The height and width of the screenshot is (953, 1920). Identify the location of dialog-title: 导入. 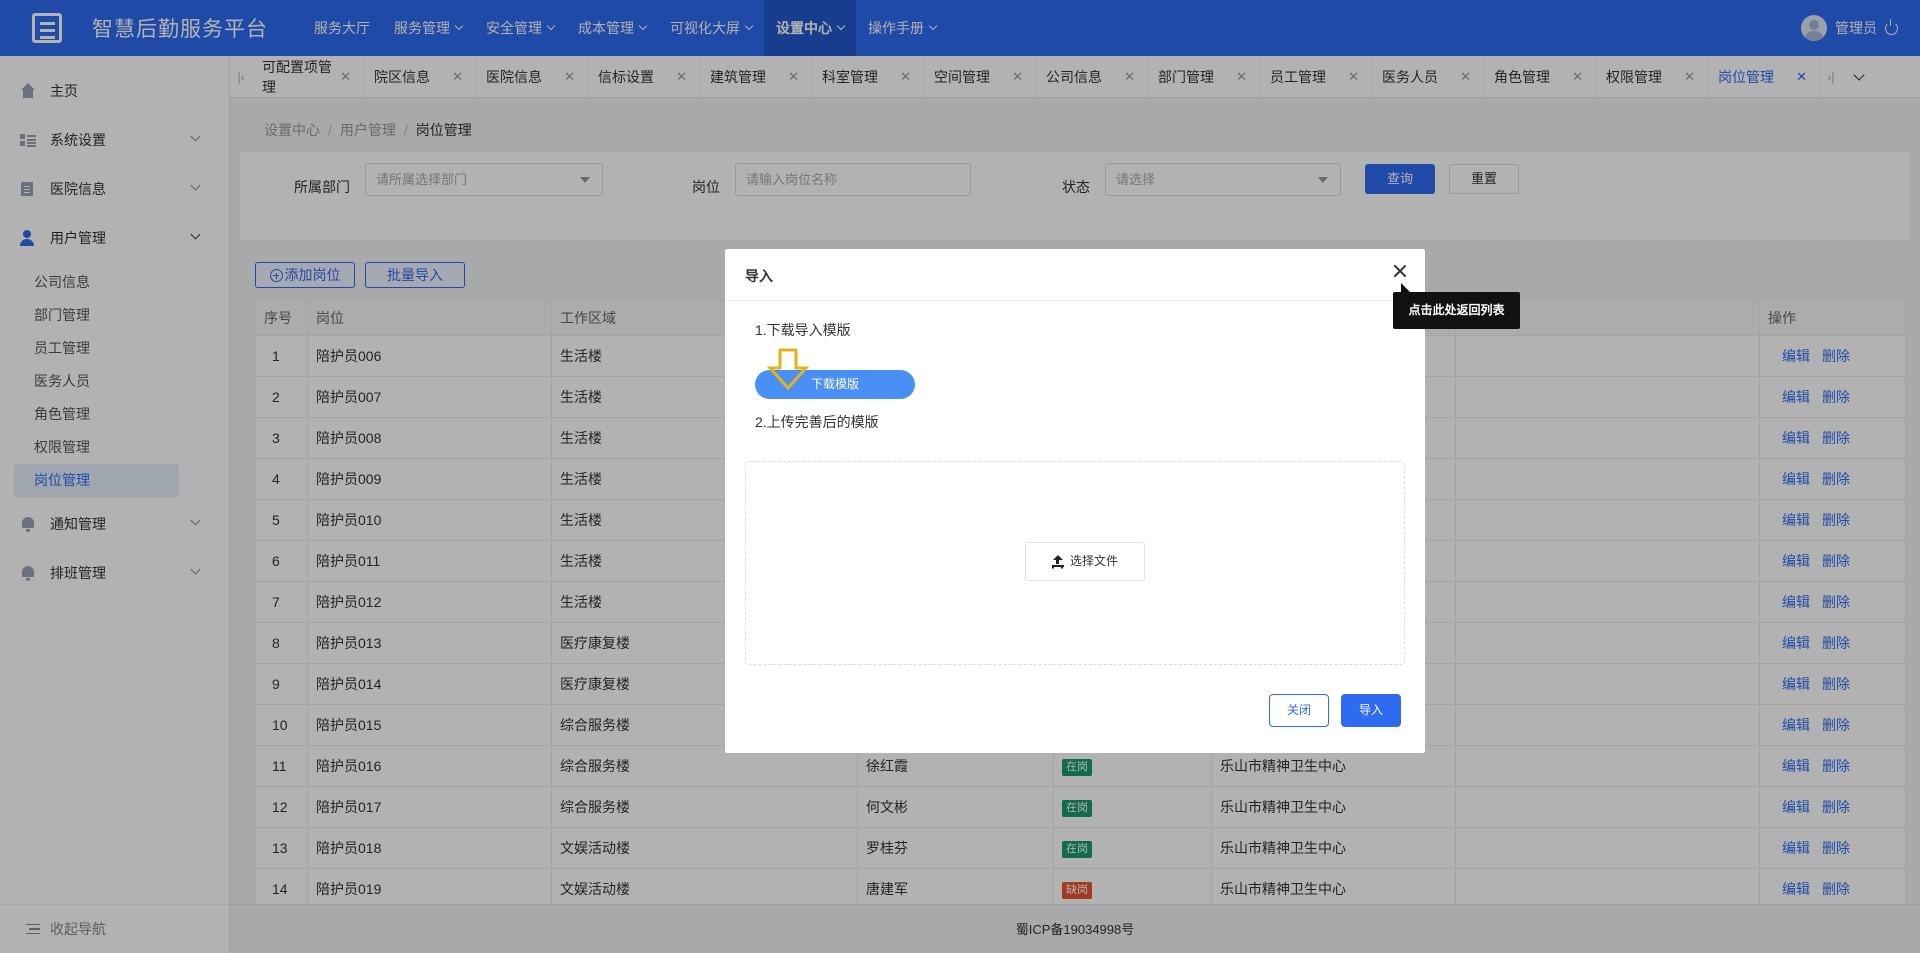
(759, 276).